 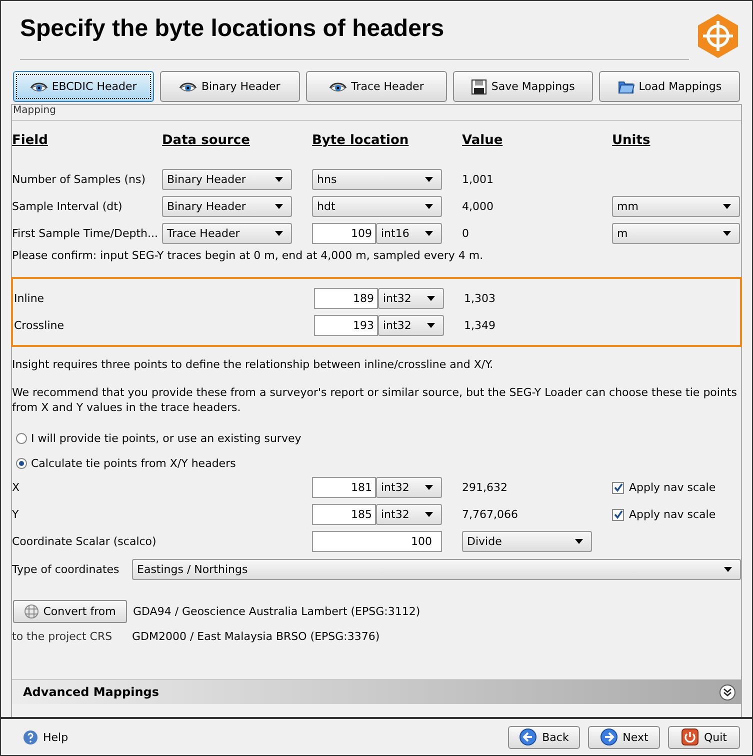 I want to click on field-label: to the project CRS, so click(x=63, y=636).